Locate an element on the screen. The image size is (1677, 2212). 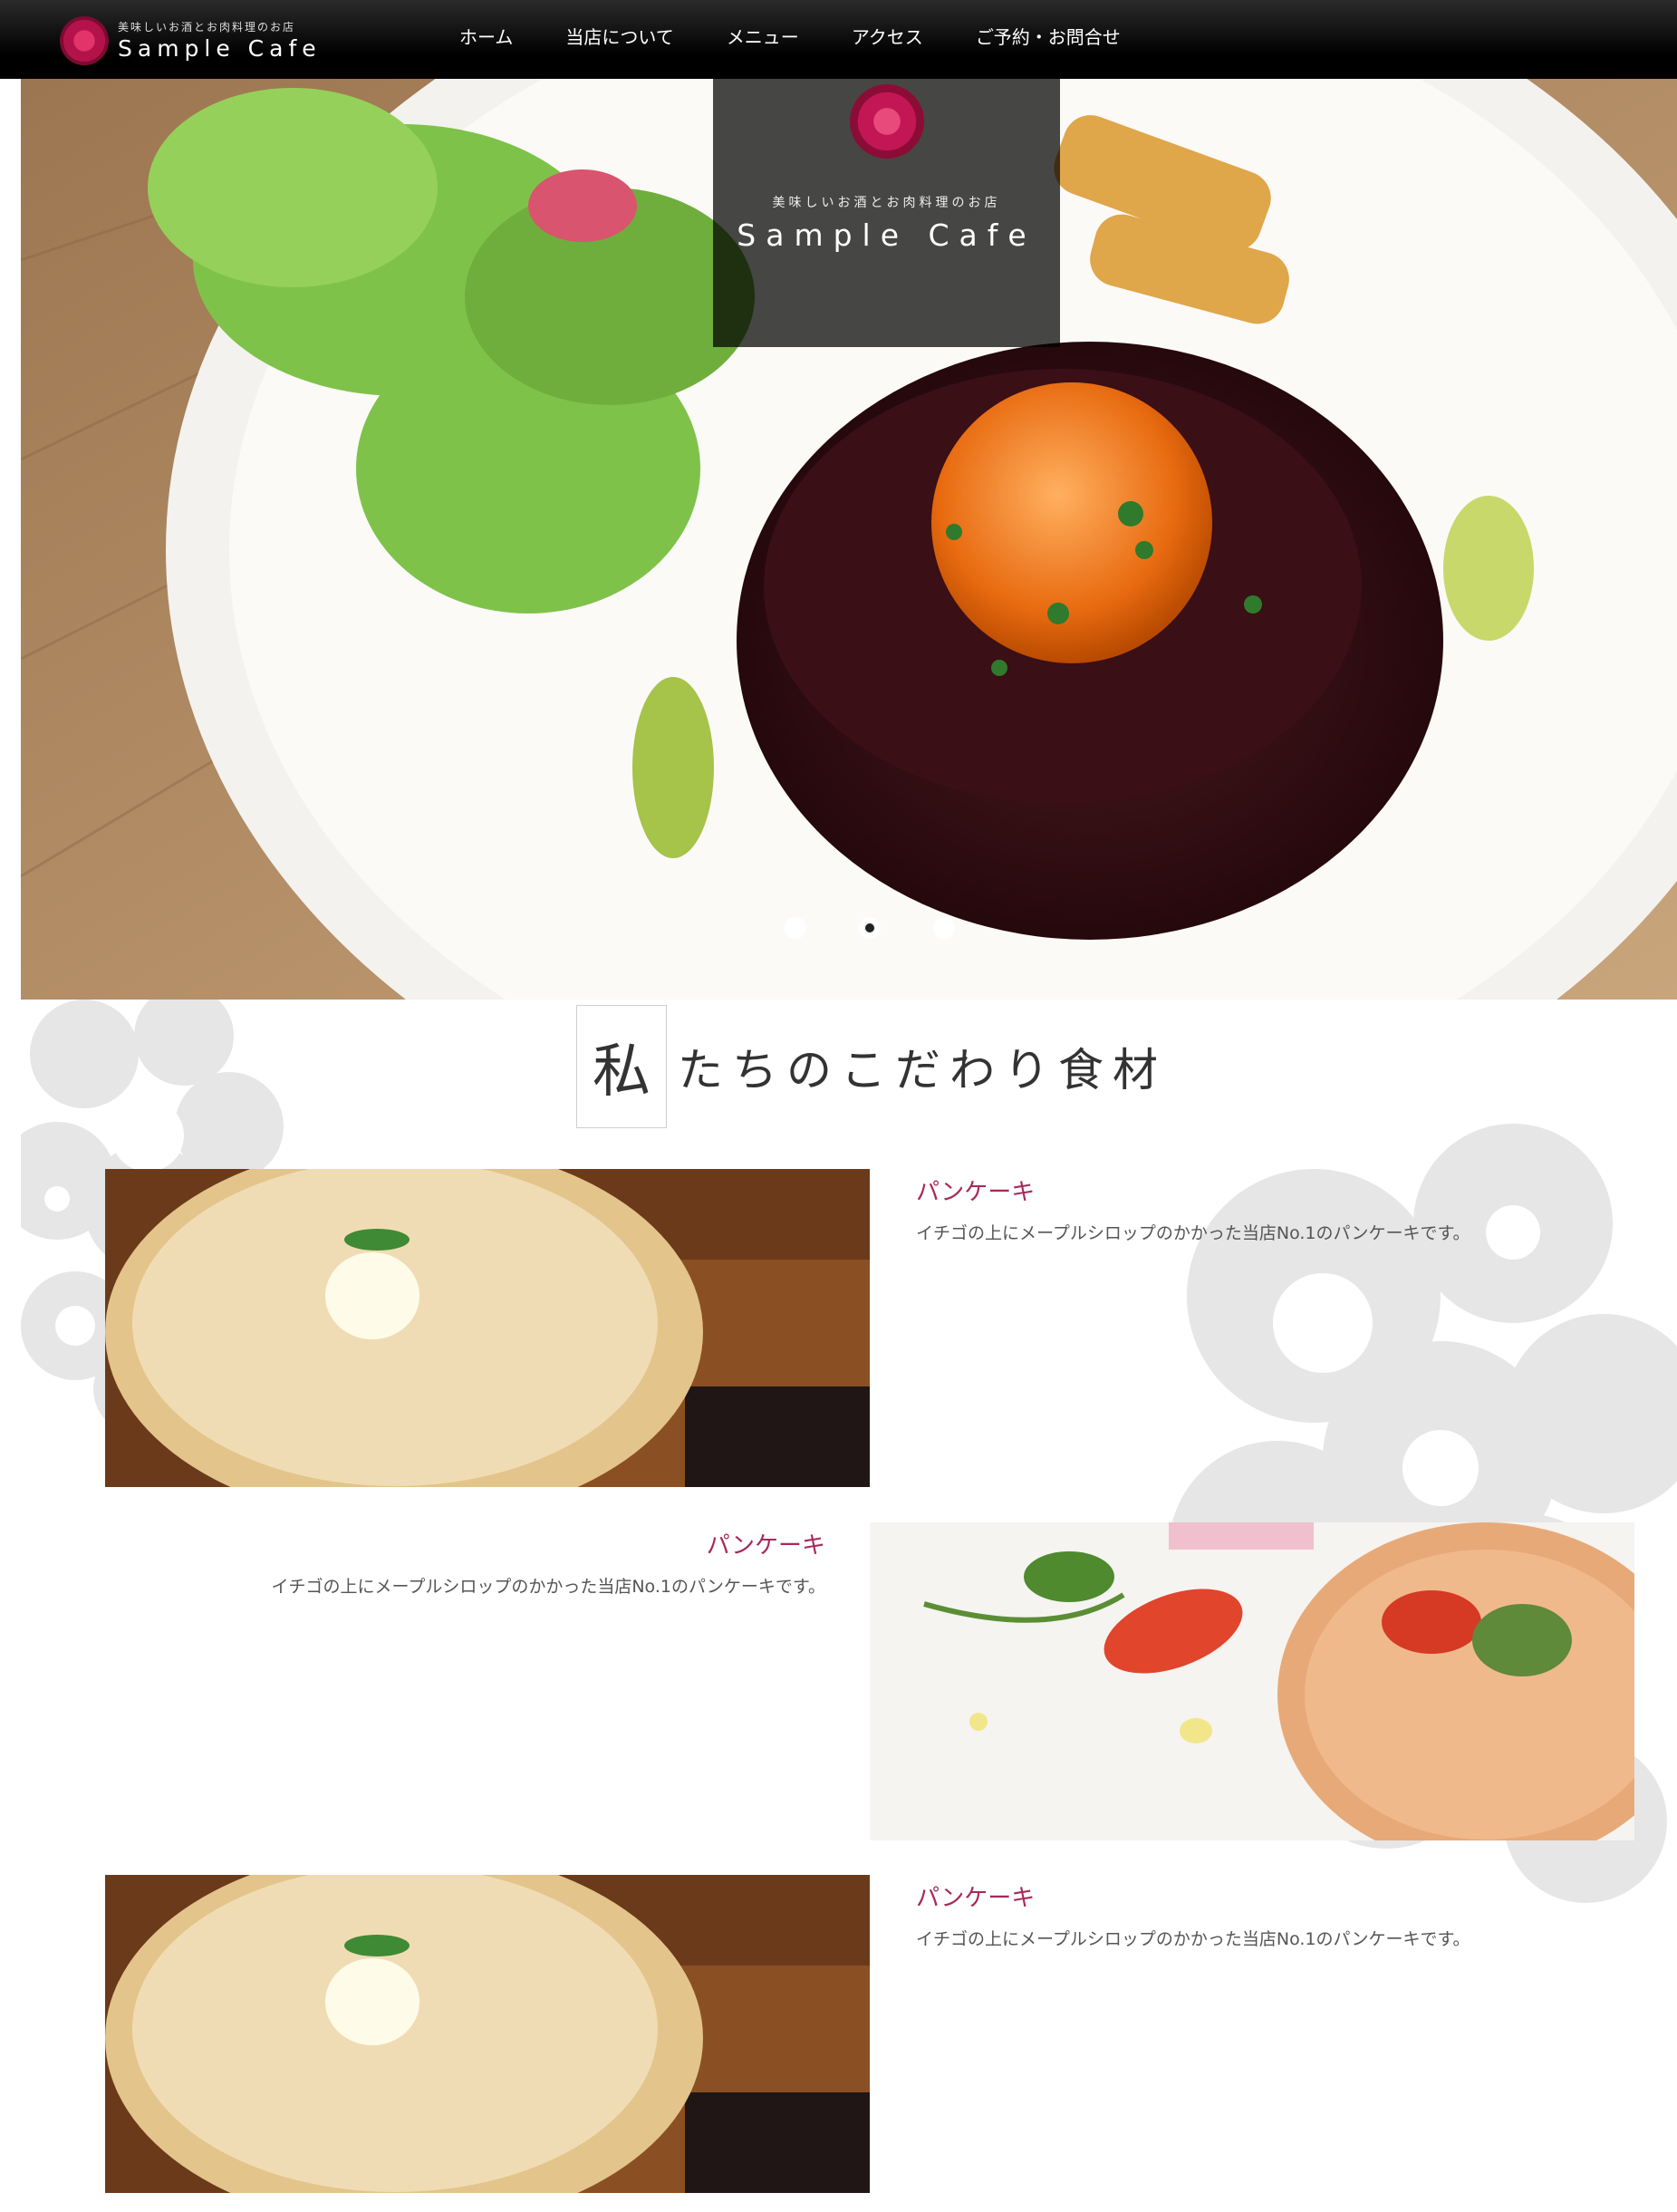
nav-menu: メニュー is located at coordinates (762, 39).